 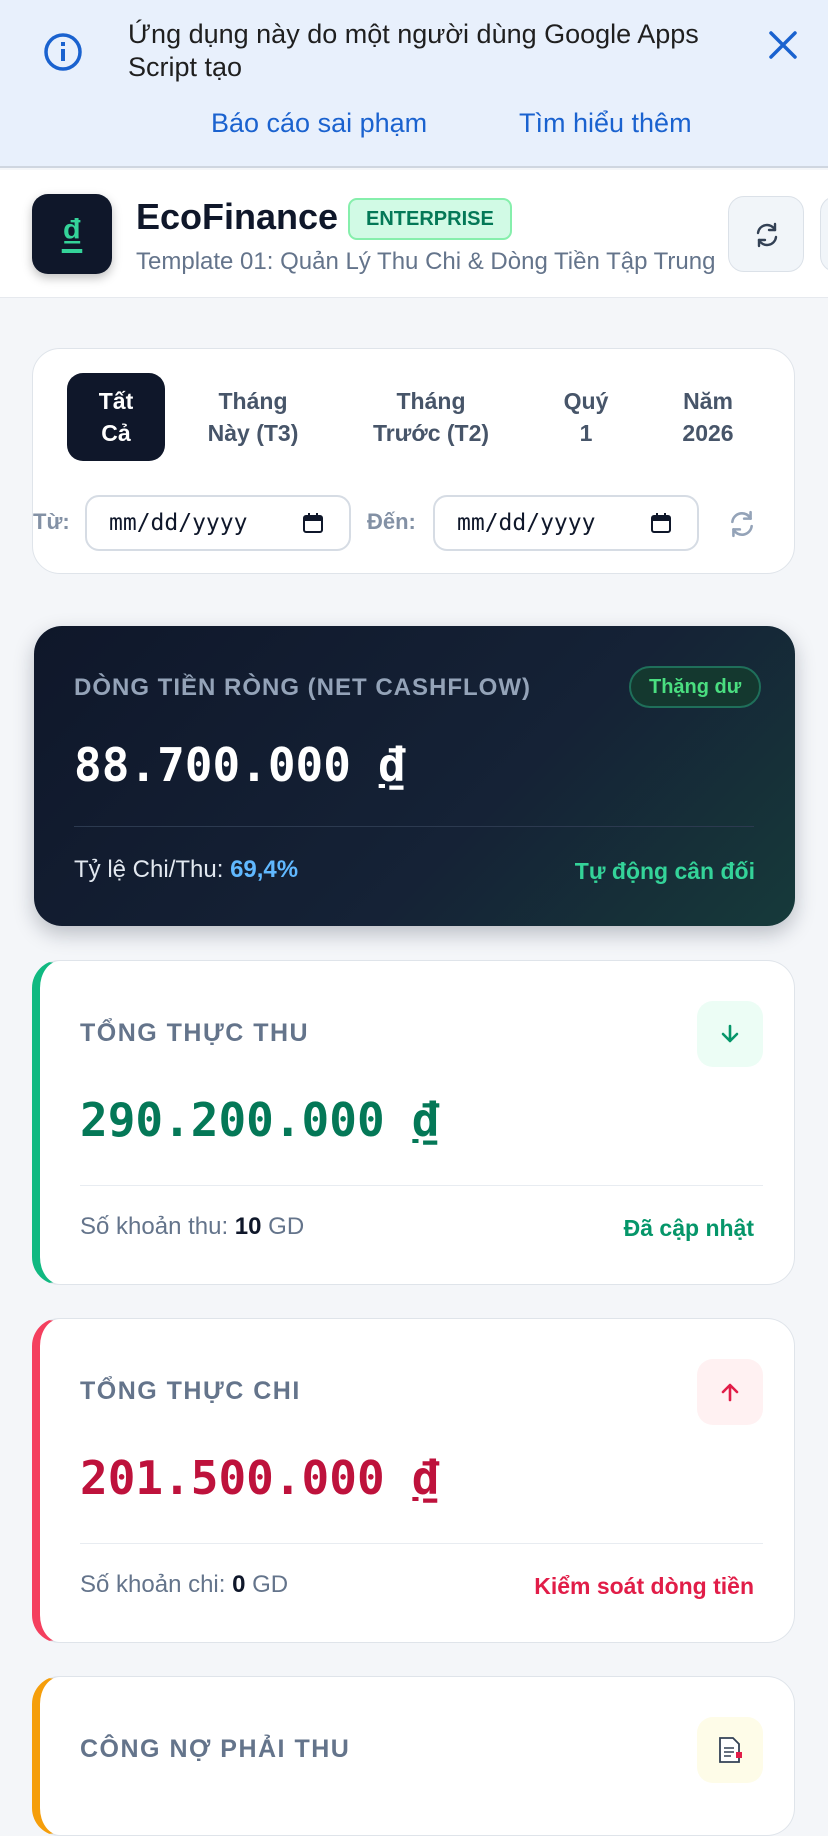 What do you see at coordinates (186, 869) in the screenshot?
I see `expense-income-ratio: Tỷ lệ Chi/Thu: 69,4%` at bounding box center [186, 869].